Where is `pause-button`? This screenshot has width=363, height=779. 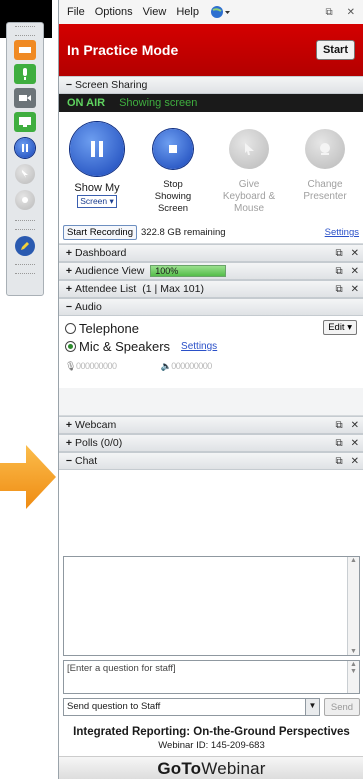
pause-button is located at coordinates (25, 148).